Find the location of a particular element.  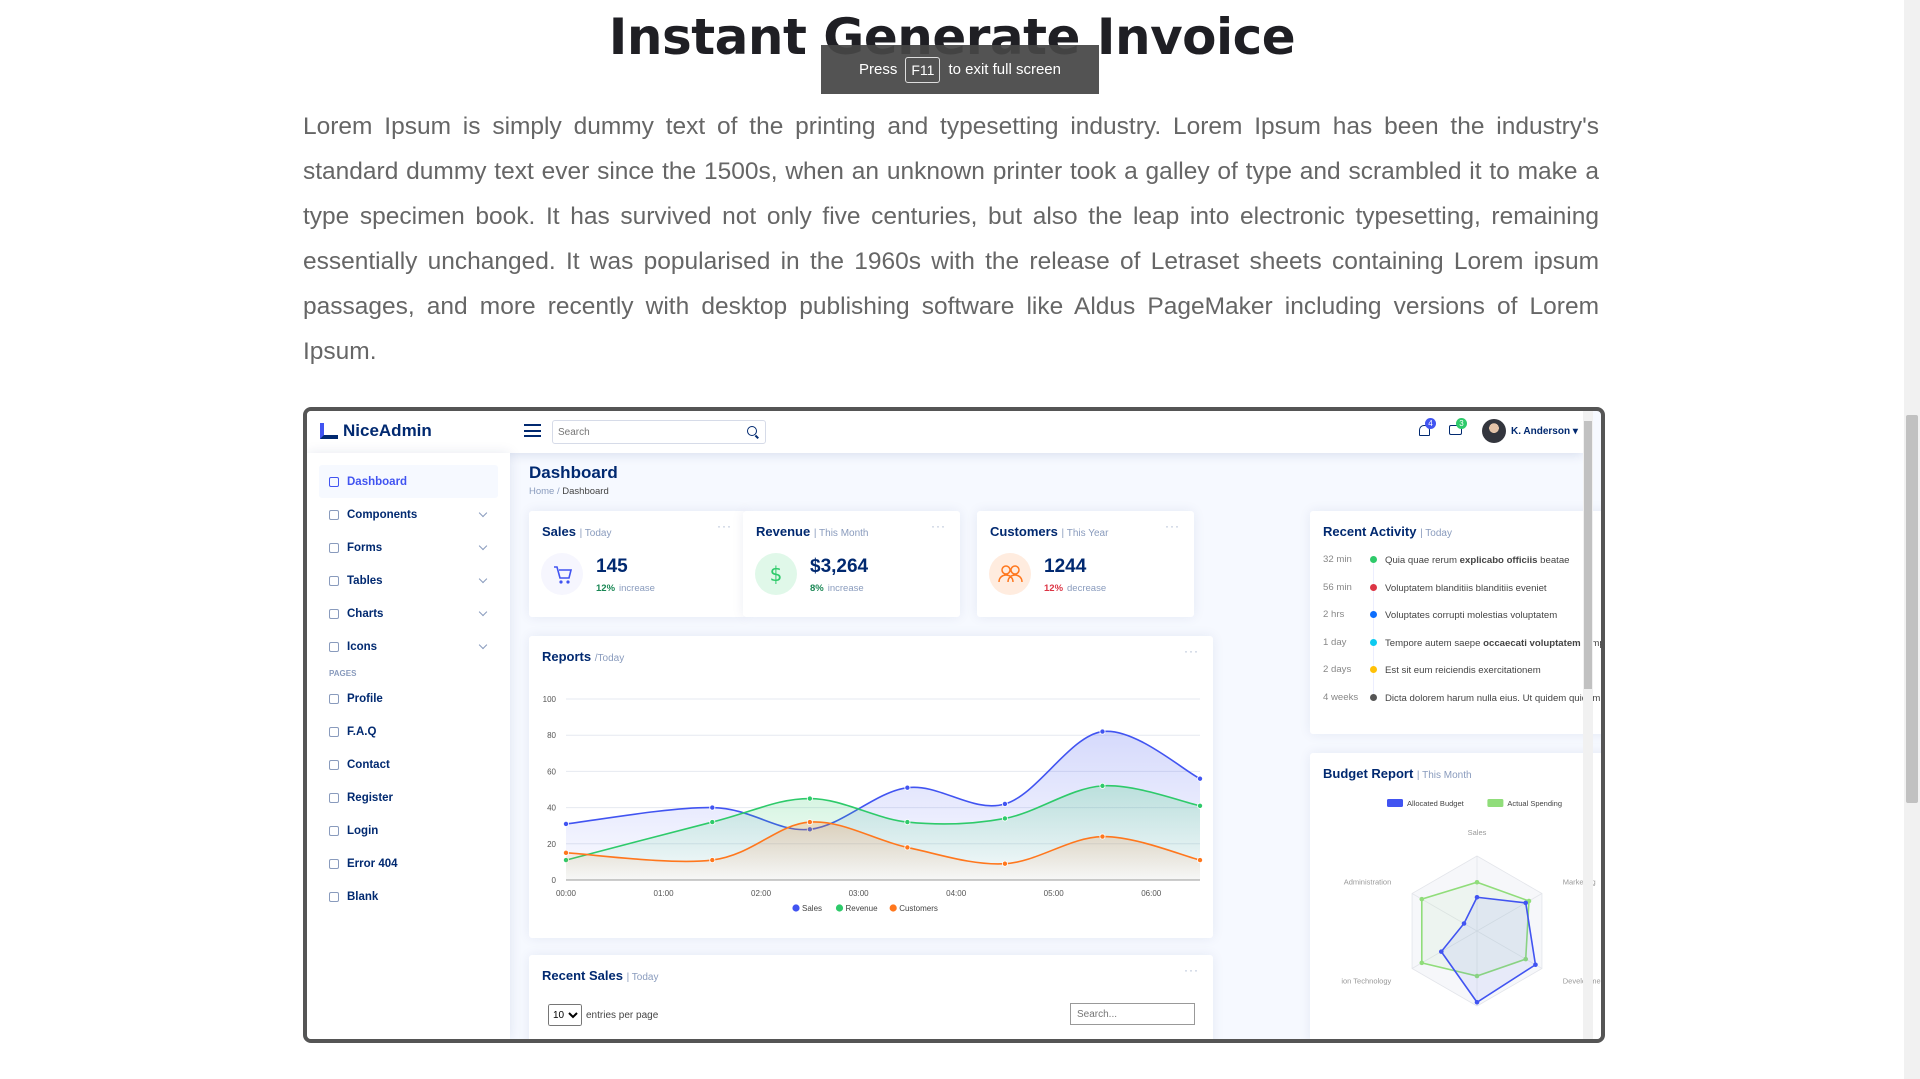

avatar is located at coordinates (1494, 431).